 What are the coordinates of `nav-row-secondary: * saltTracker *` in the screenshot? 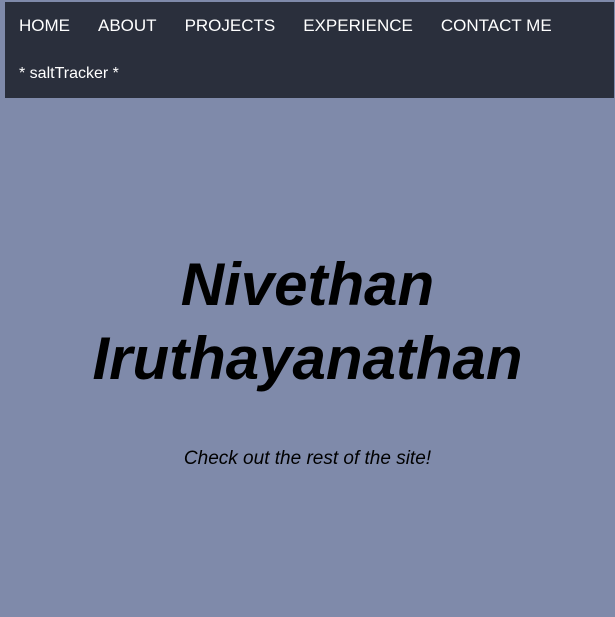 It's located at (309, 74).